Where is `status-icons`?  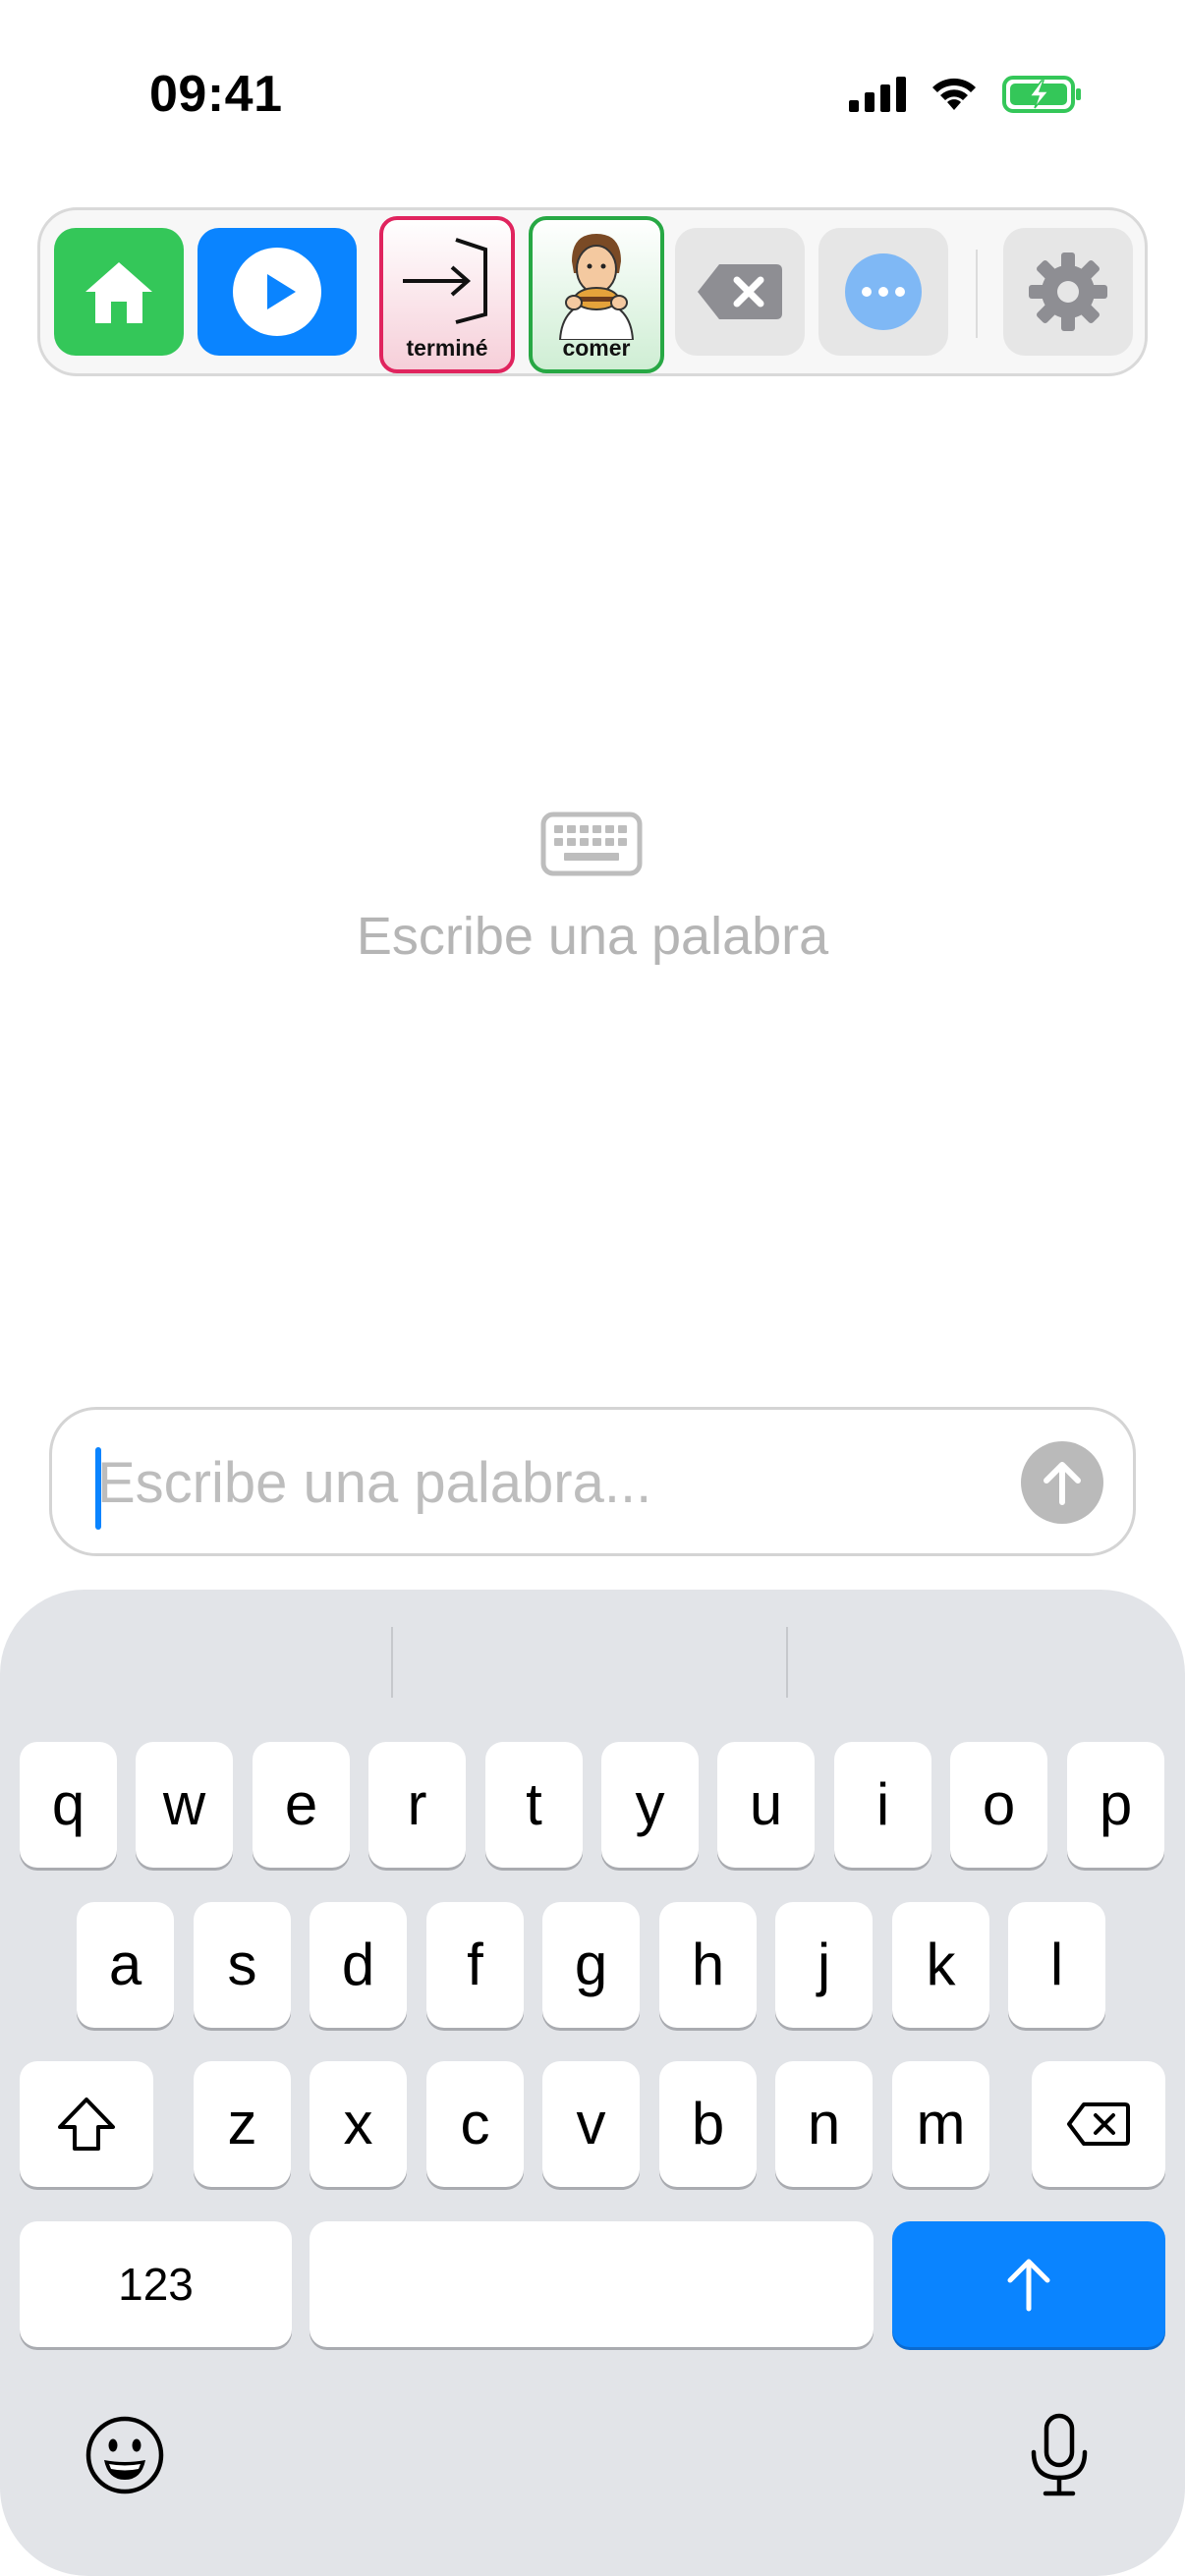 status-icons is located at coordinates (966, 94).